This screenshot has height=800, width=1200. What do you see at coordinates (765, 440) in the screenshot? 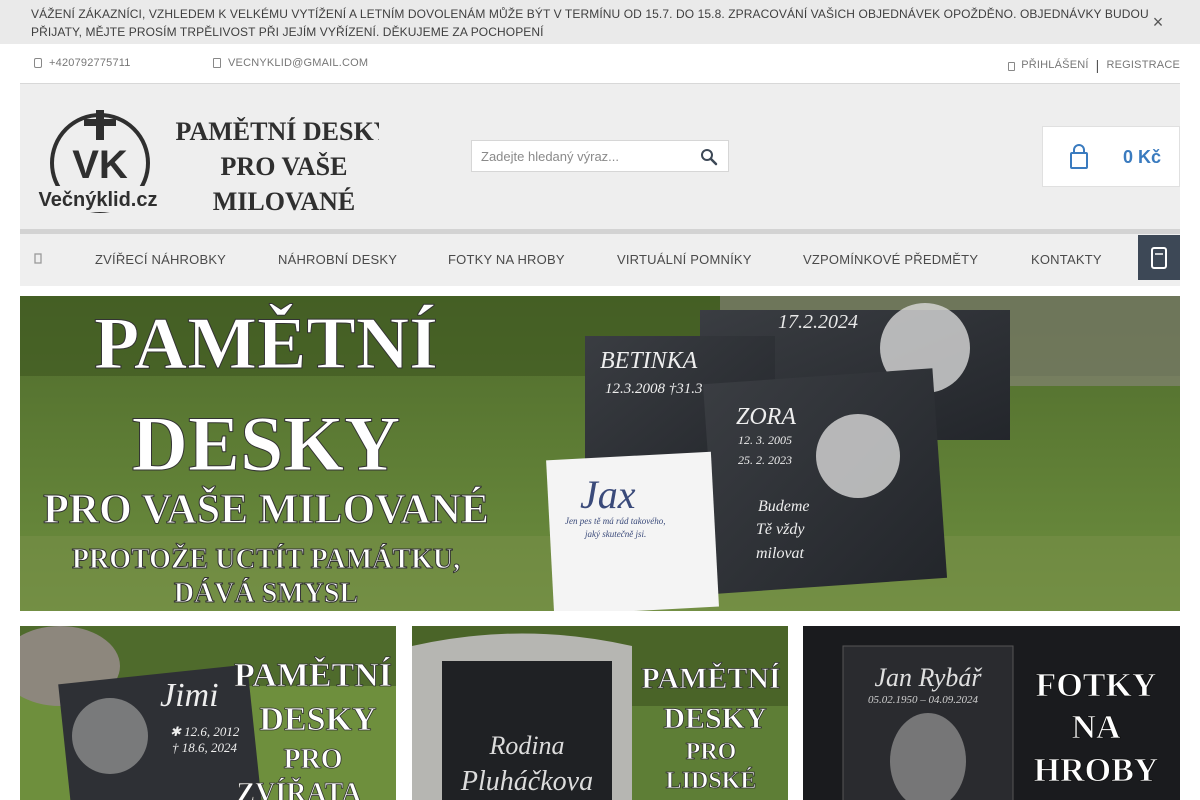
I see `hero-plaque-zora-date1: 12. 3. 2005` at bounding box center [765, 440].